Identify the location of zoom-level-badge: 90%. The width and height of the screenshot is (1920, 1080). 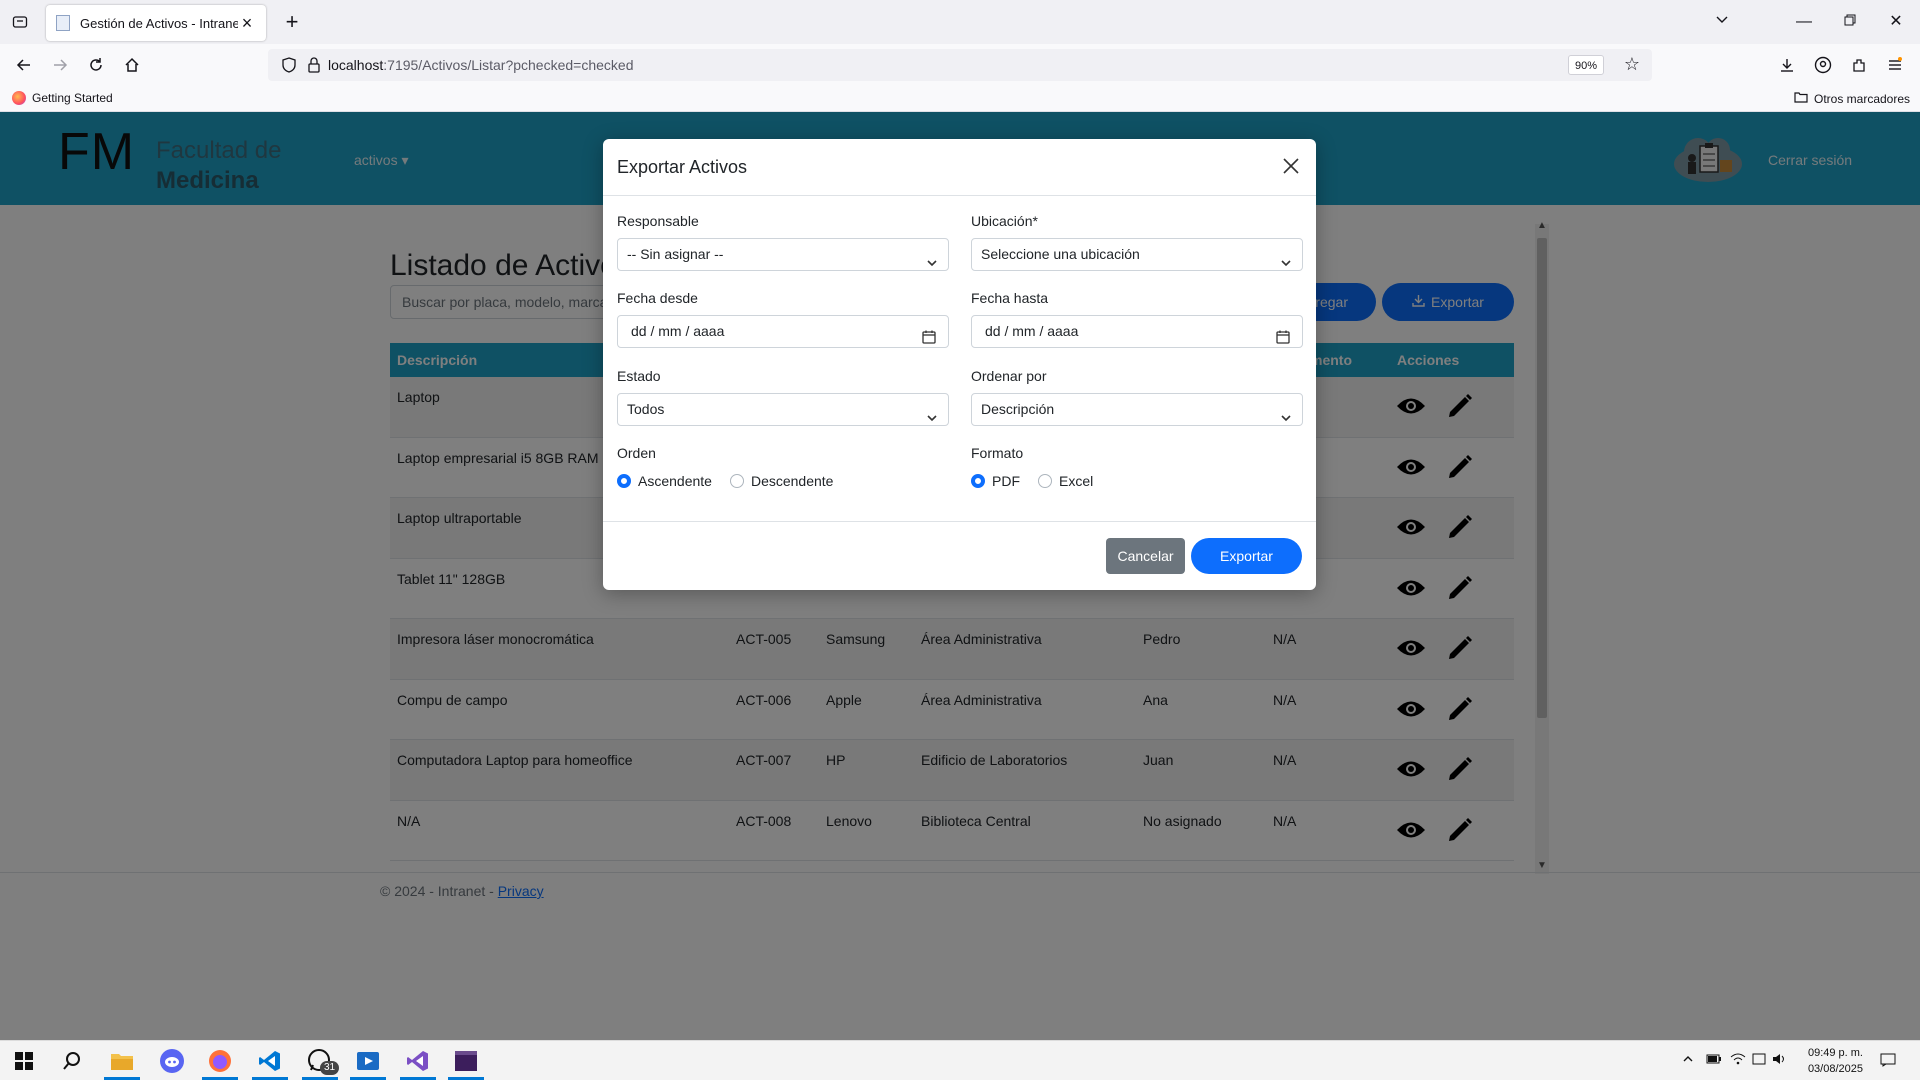
(1585, 65).